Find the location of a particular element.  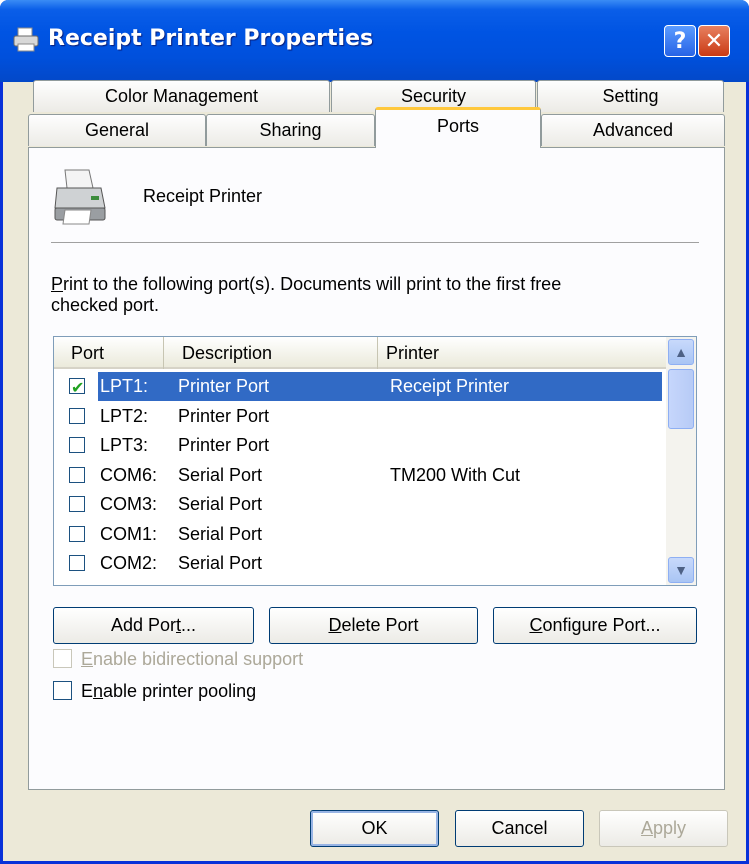

close-button: ✕ is located at coordinates (714, 41).